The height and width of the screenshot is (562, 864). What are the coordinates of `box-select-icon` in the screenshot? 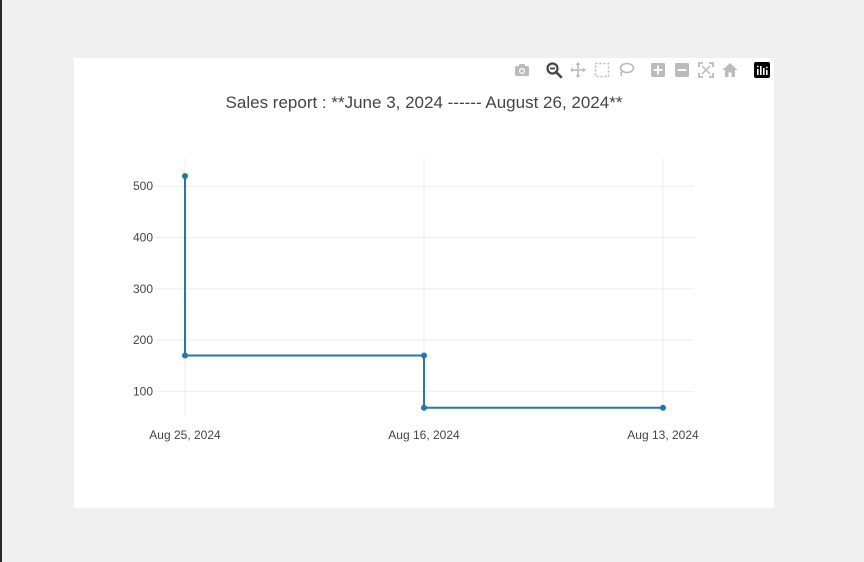 It's located at (602, 70).